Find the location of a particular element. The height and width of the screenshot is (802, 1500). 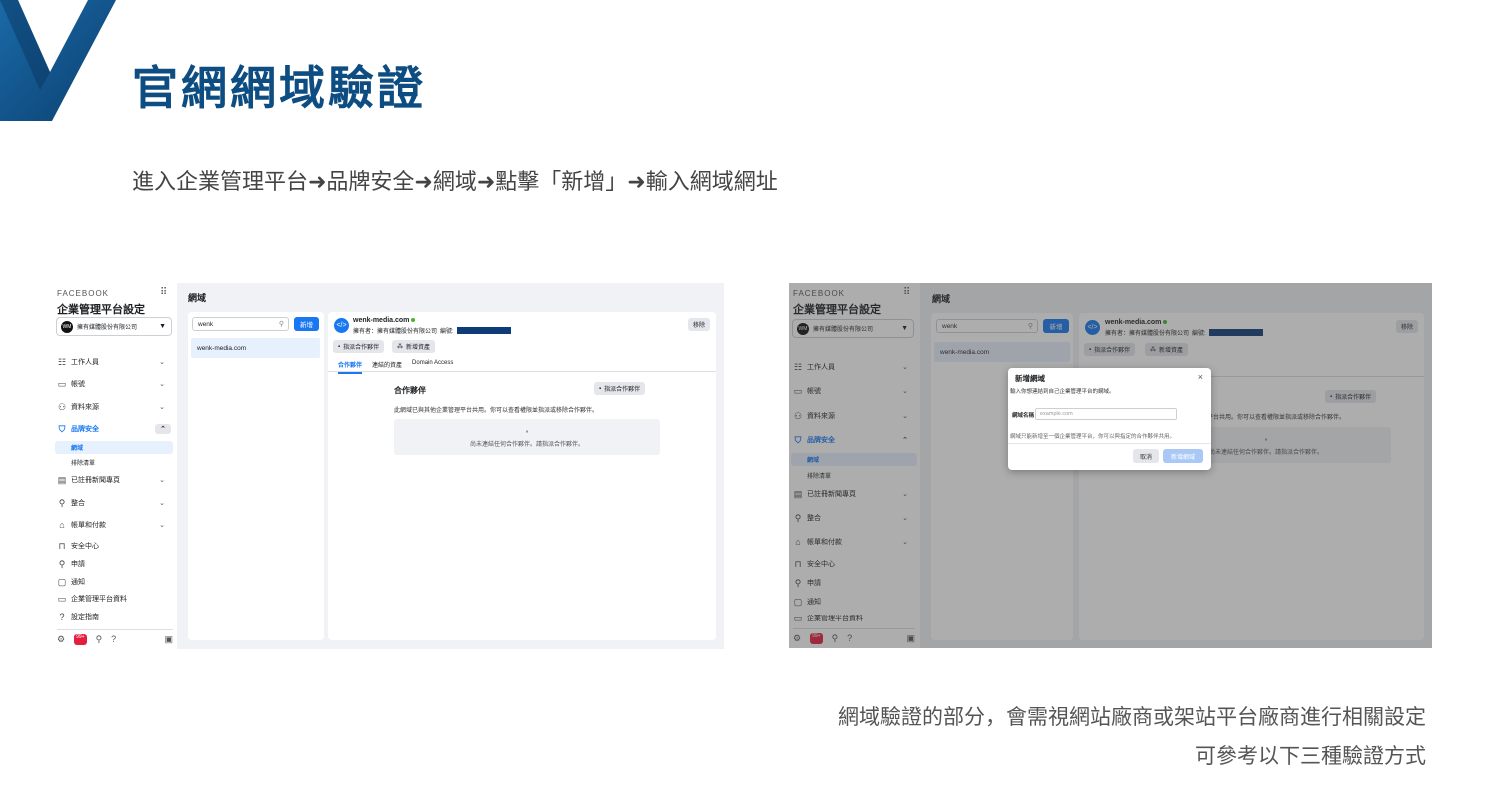

nodes-icon: ⁂ is located at coordinates (400, 347).